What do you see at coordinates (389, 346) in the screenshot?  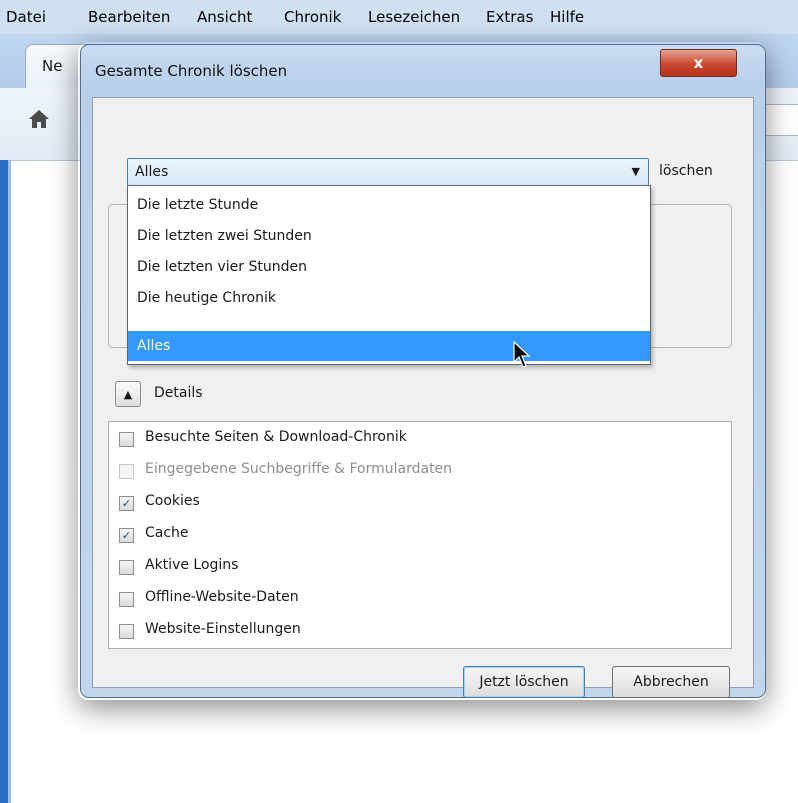 I see `dropdown-option-everything: Alles` at bounding box center [389, 346].